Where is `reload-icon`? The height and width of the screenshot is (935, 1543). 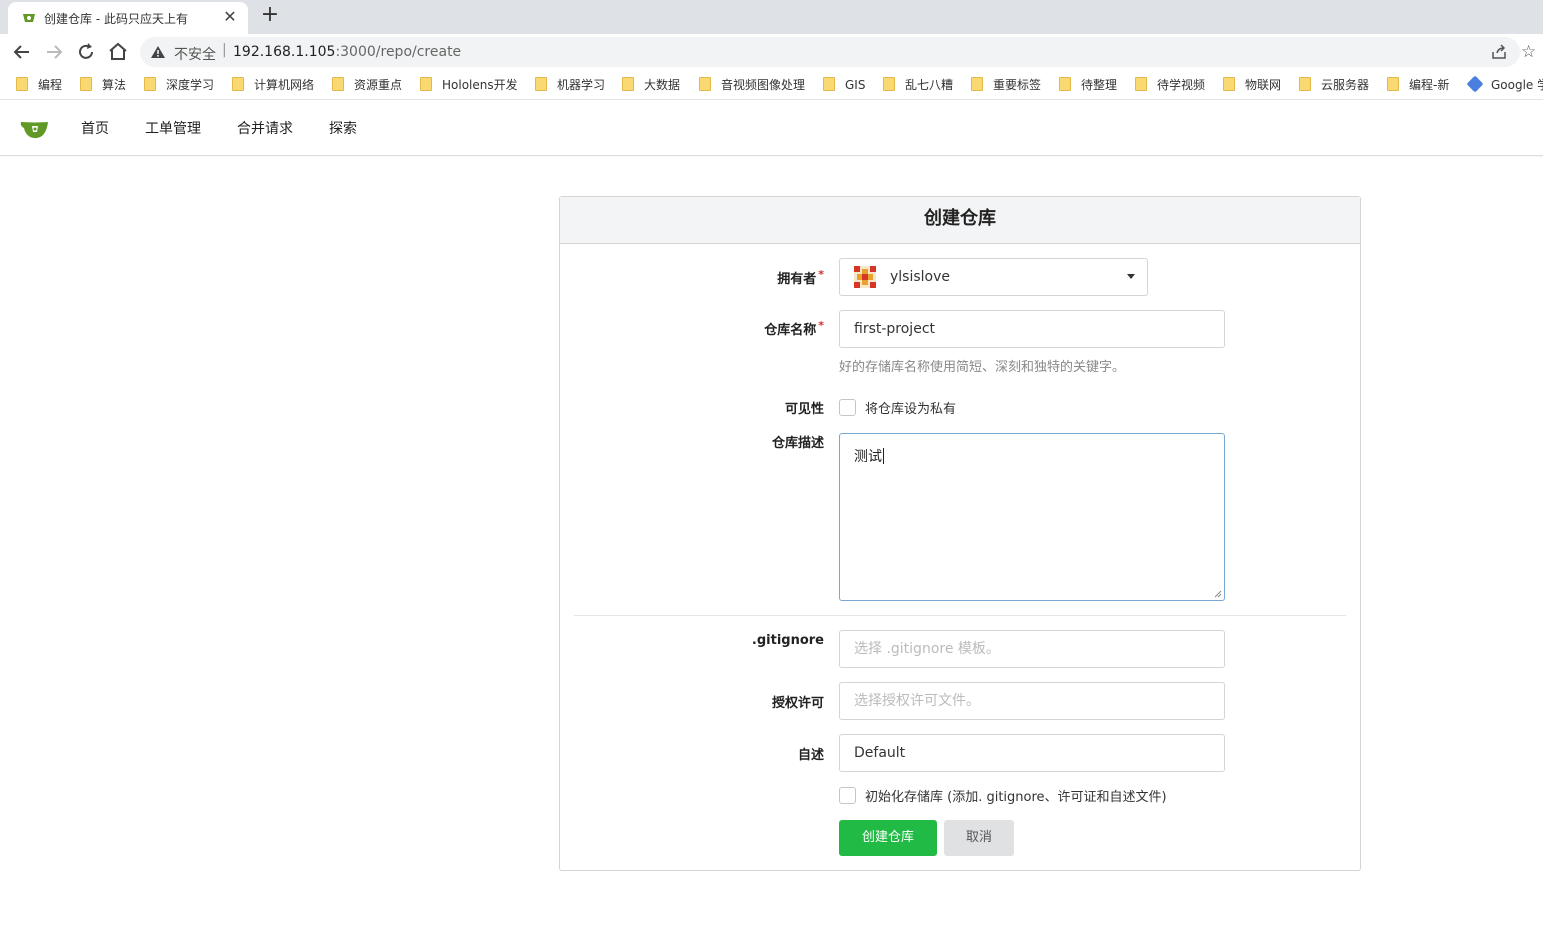 reload-icon is located at coordinates (86, 52).